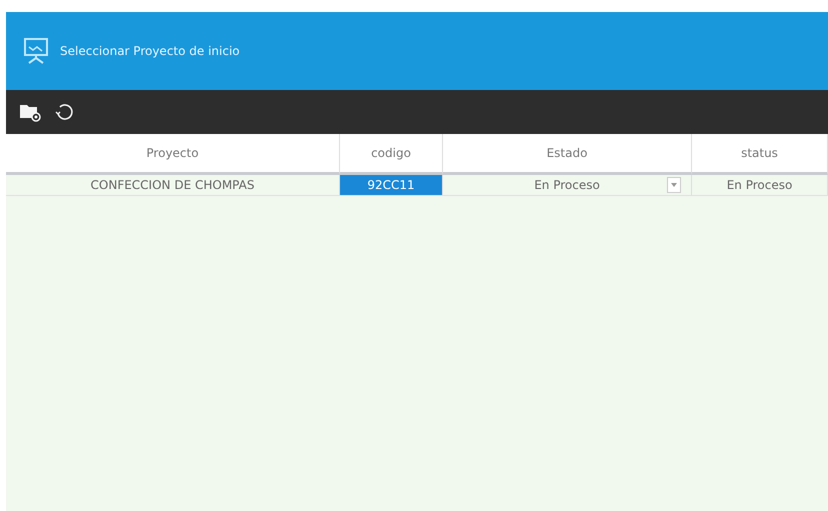 This screenshot has height=511, width=828. I want to click on status-dropdown-value: En Proceso, so click(567, 185).